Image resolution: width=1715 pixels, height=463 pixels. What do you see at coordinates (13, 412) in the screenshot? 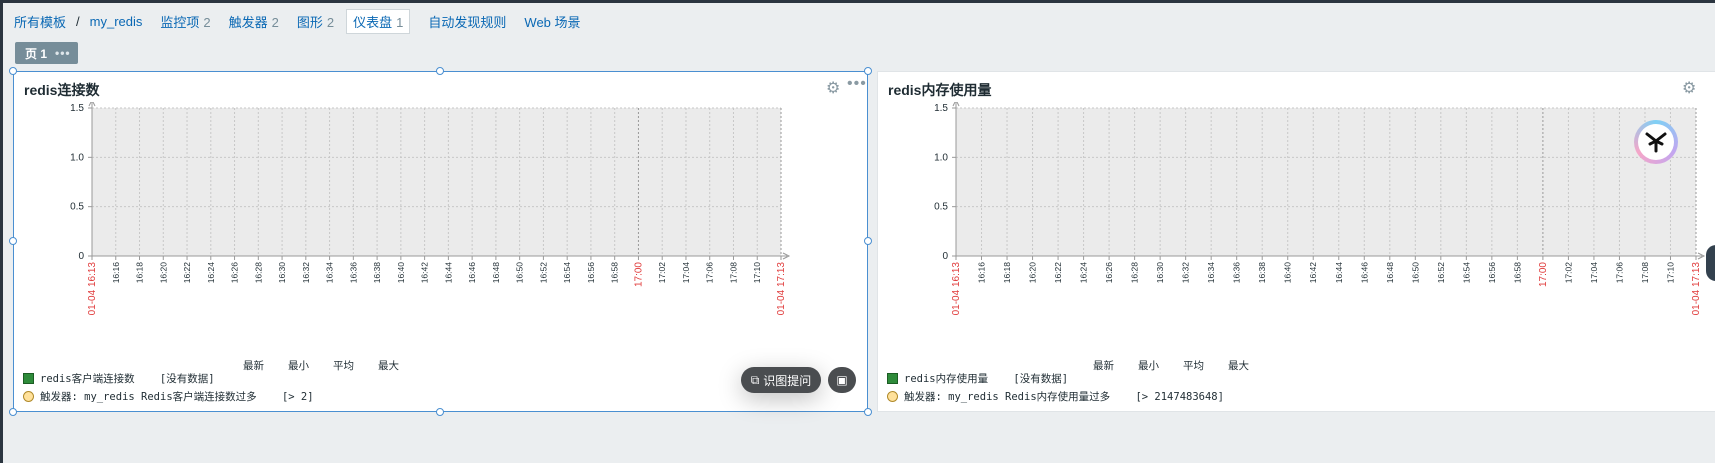
I see `resize-handle-bottom-left` at bounding box center [13, 412].